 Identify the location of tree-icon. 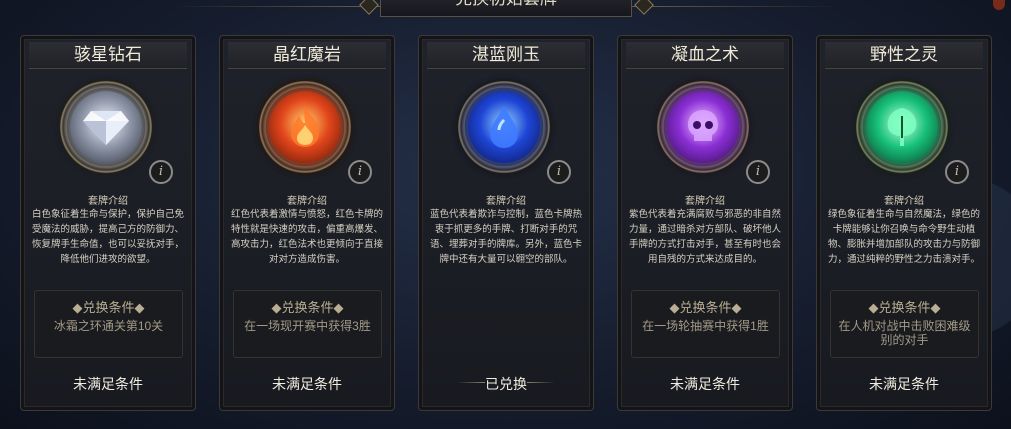
(902, 127).